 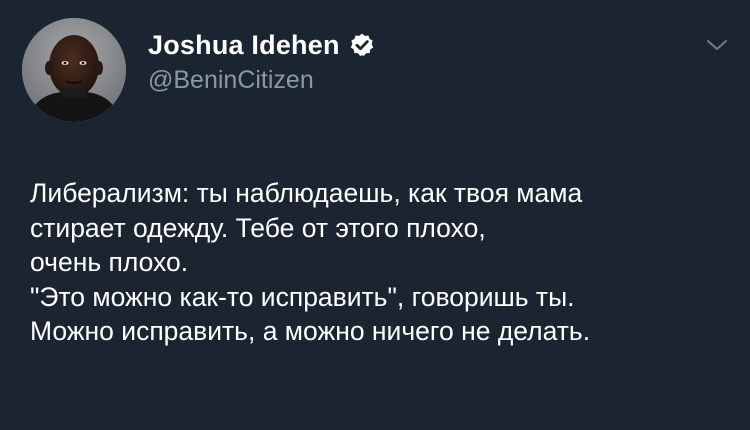 I want to click on avatar-photo, so click(x=74, y=70).